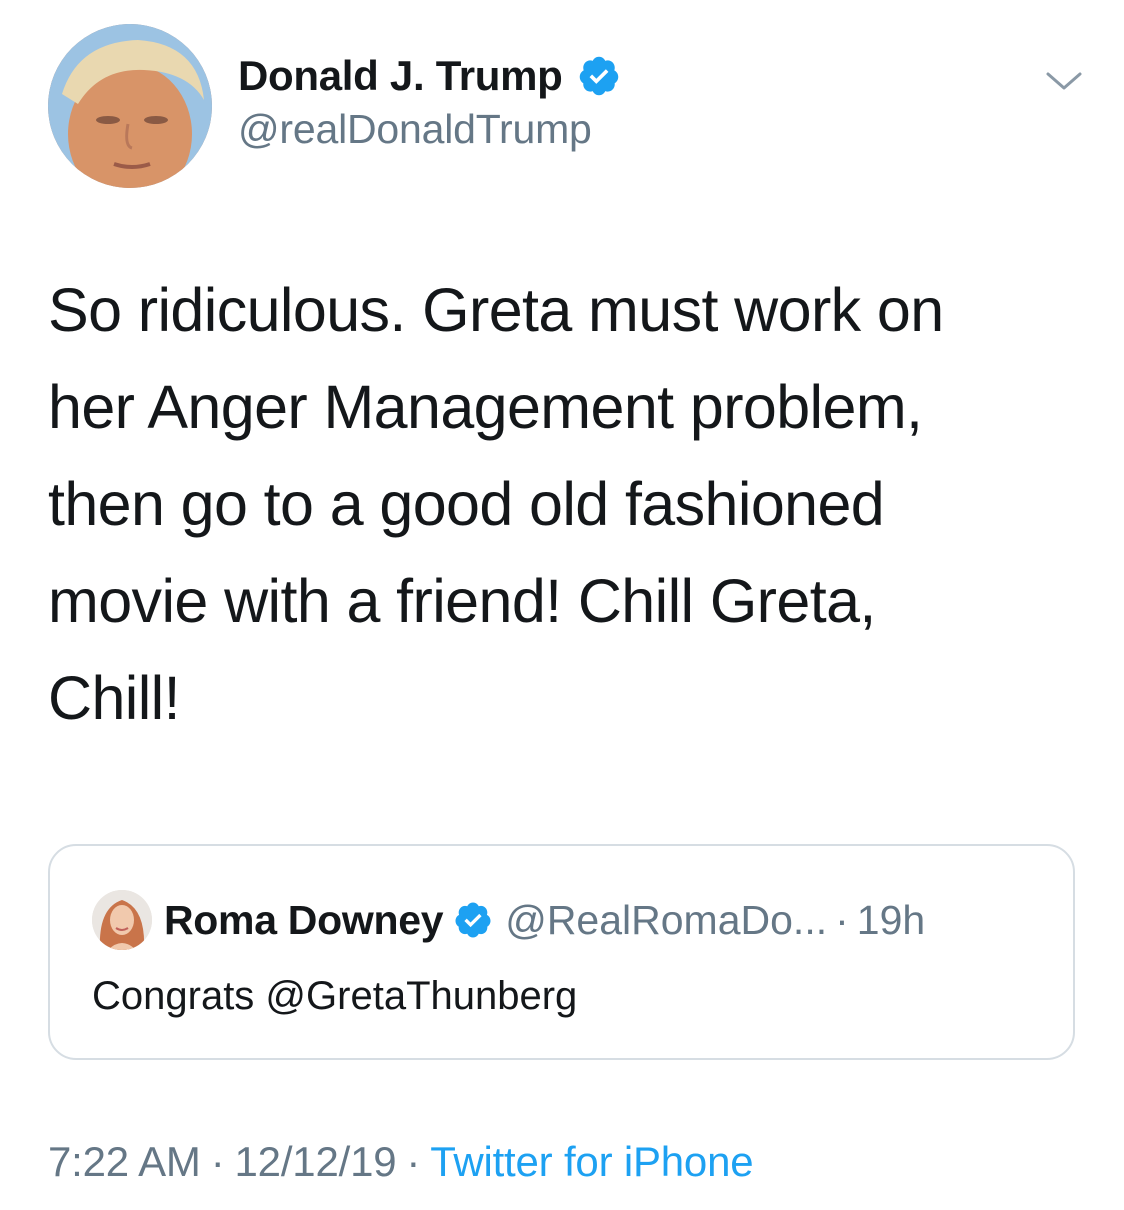 The height and width of the screenshot is (1210, 1124). Describe the element at coordinates (304, 919) in the screenshot. I see `quoted-author-name: Roma Downey` at that location.